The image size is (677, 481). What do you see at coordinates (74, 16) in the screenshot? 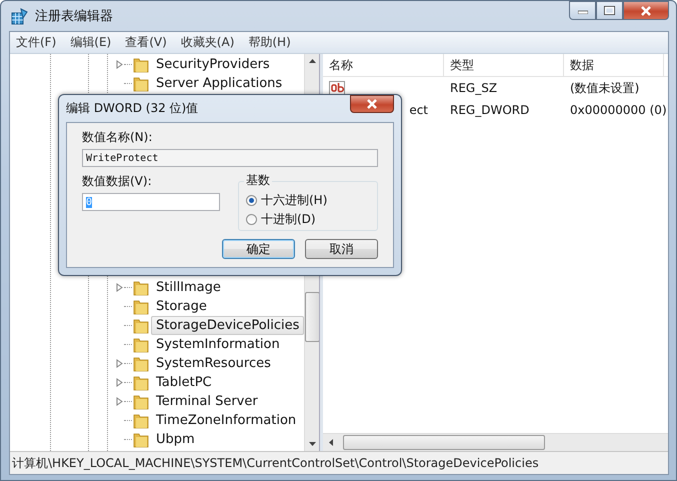
I see `window-title: 注册表编辑器` at bounding box center [74, 16].